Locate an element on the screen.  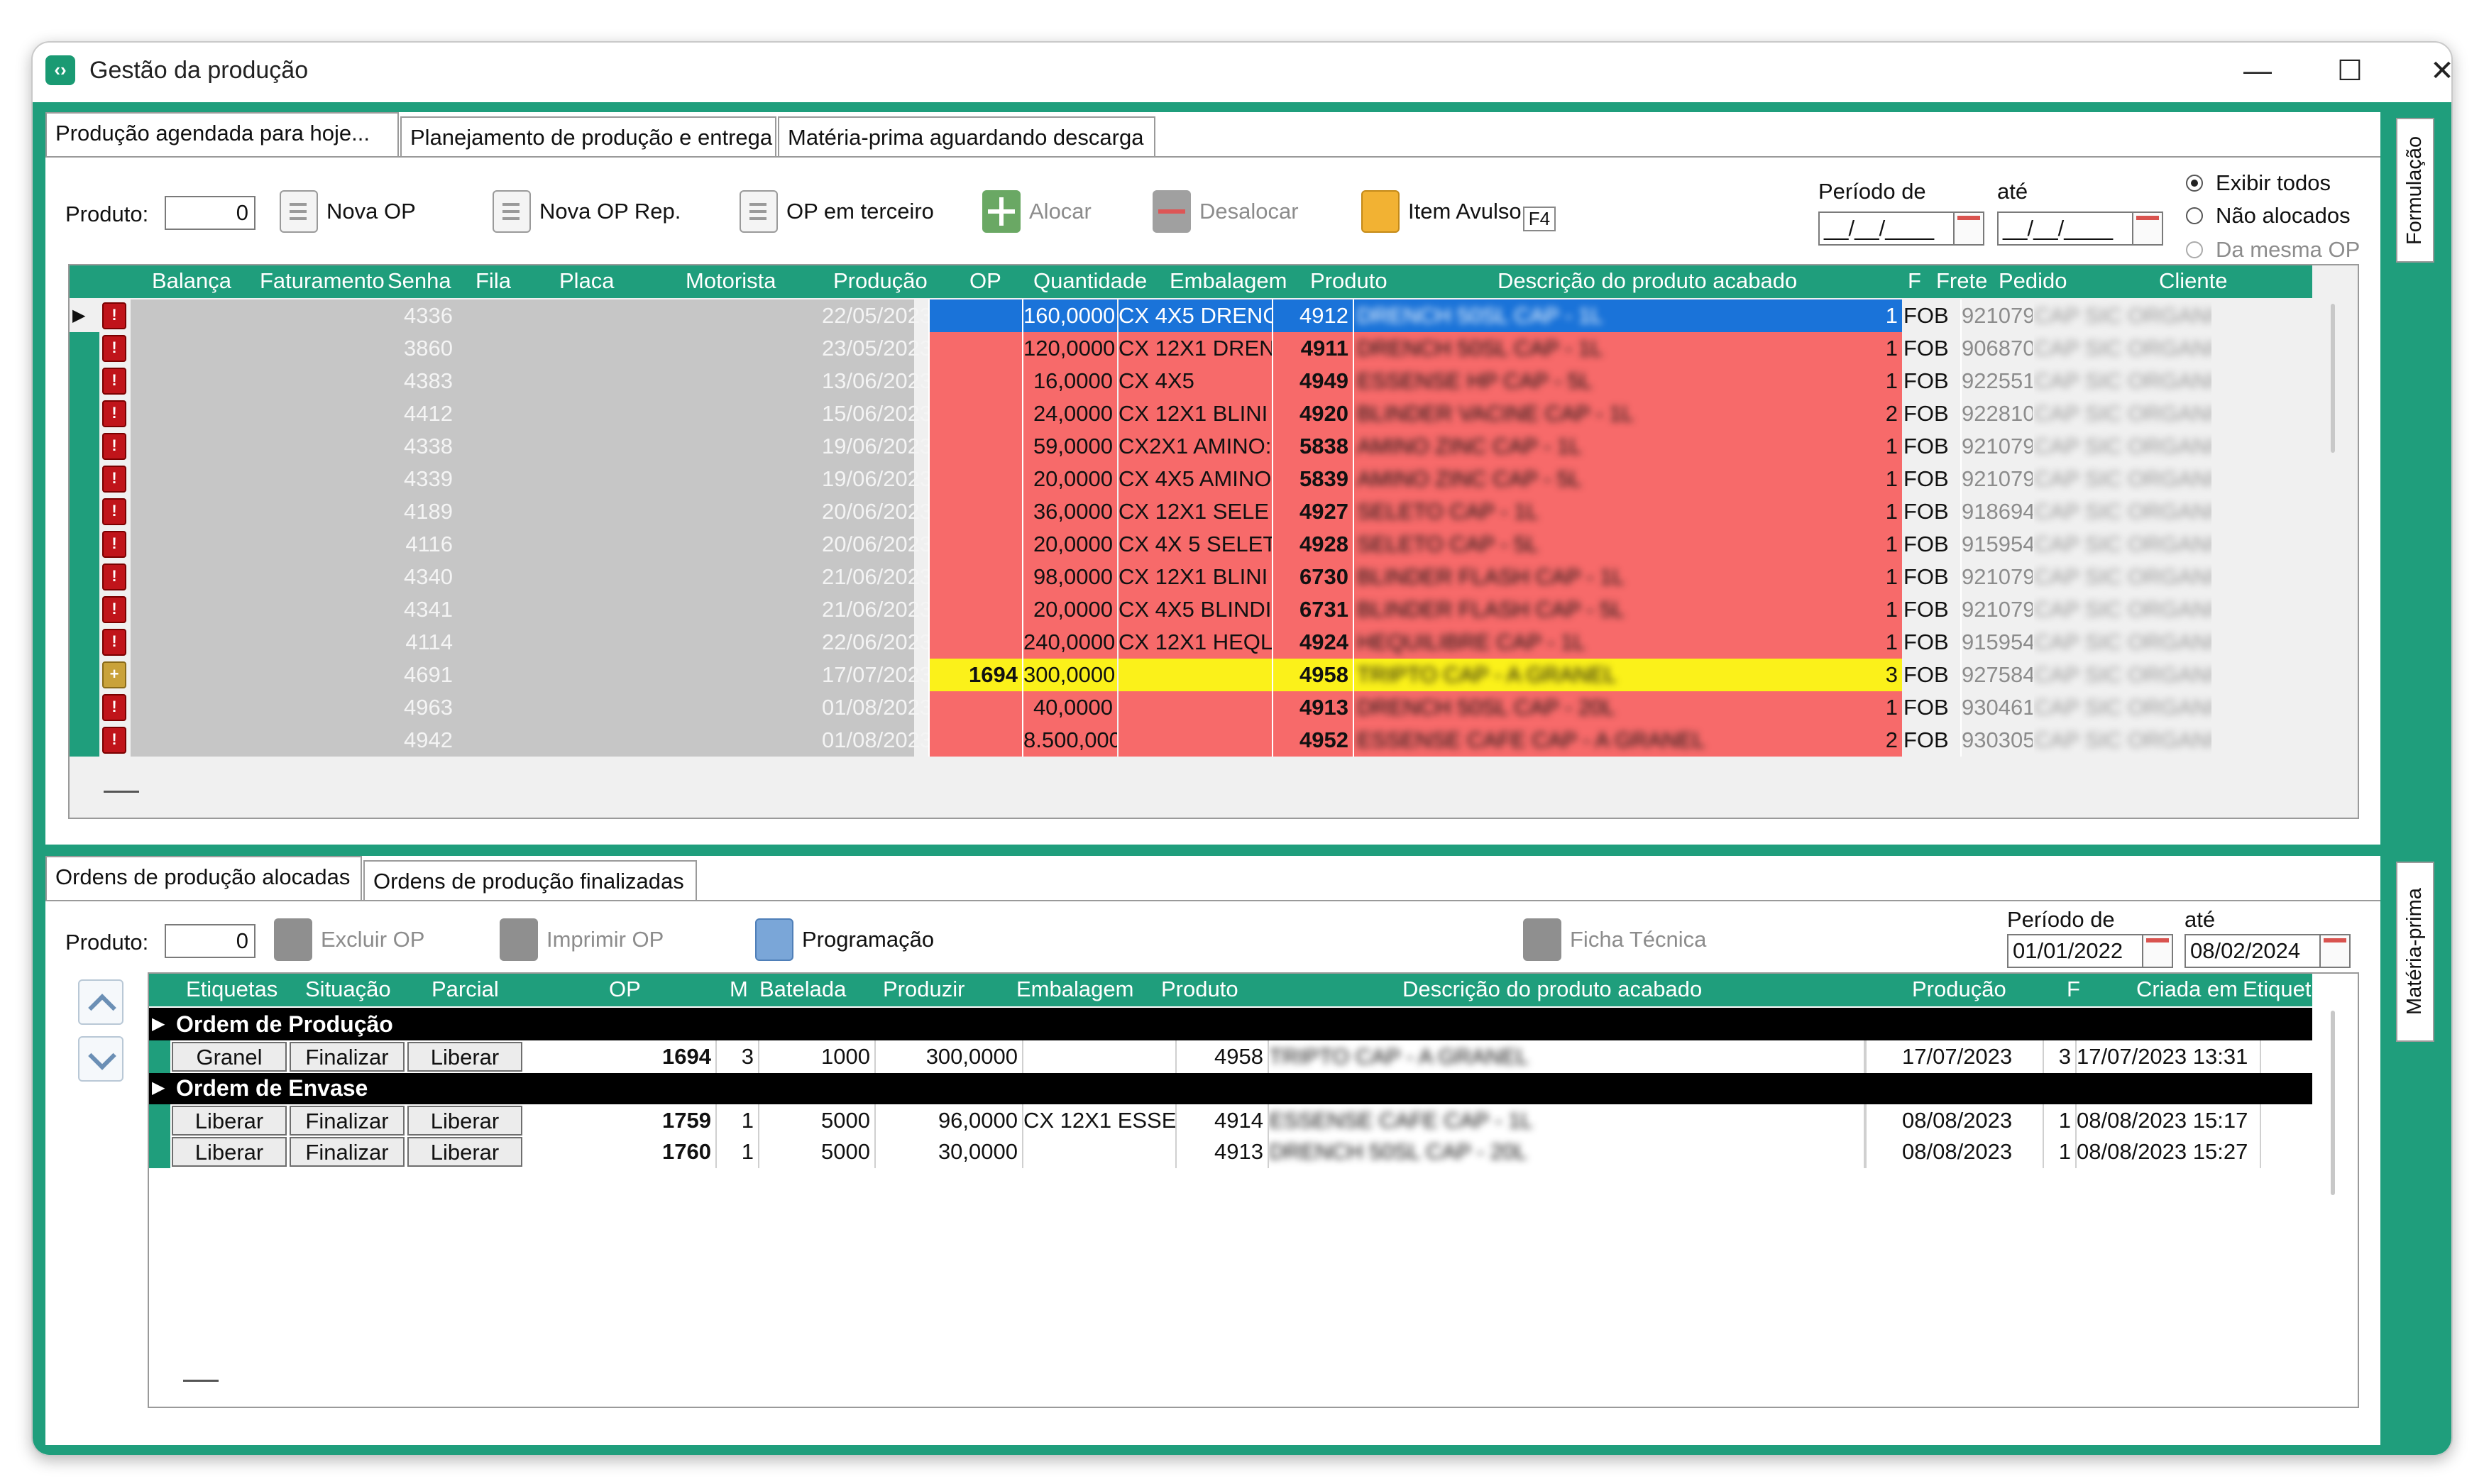
producao-cell: 19/06/2023 is located at coordinates (875, 479).